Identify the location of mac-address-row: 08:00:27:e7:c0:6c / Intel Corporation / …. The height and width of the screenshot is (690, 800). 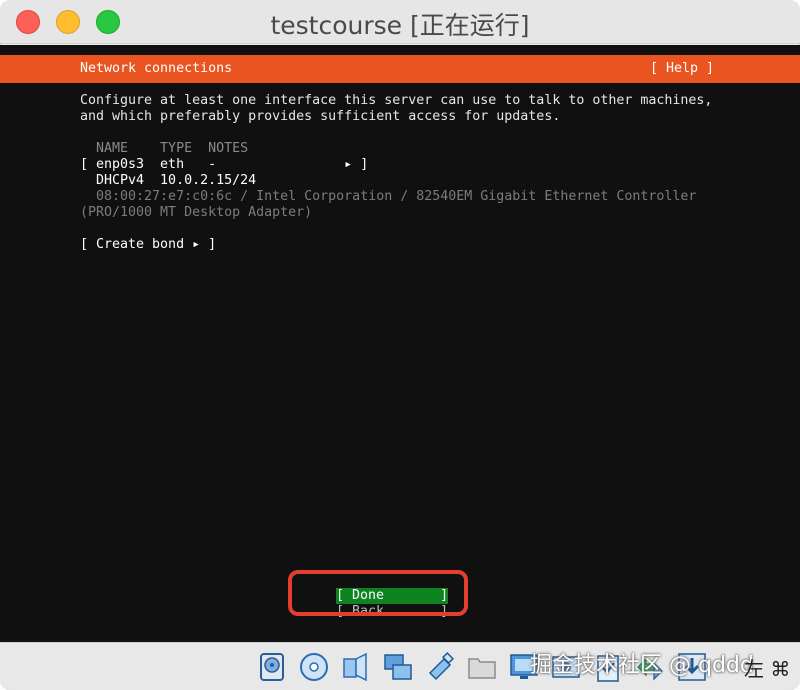
(388, 196).